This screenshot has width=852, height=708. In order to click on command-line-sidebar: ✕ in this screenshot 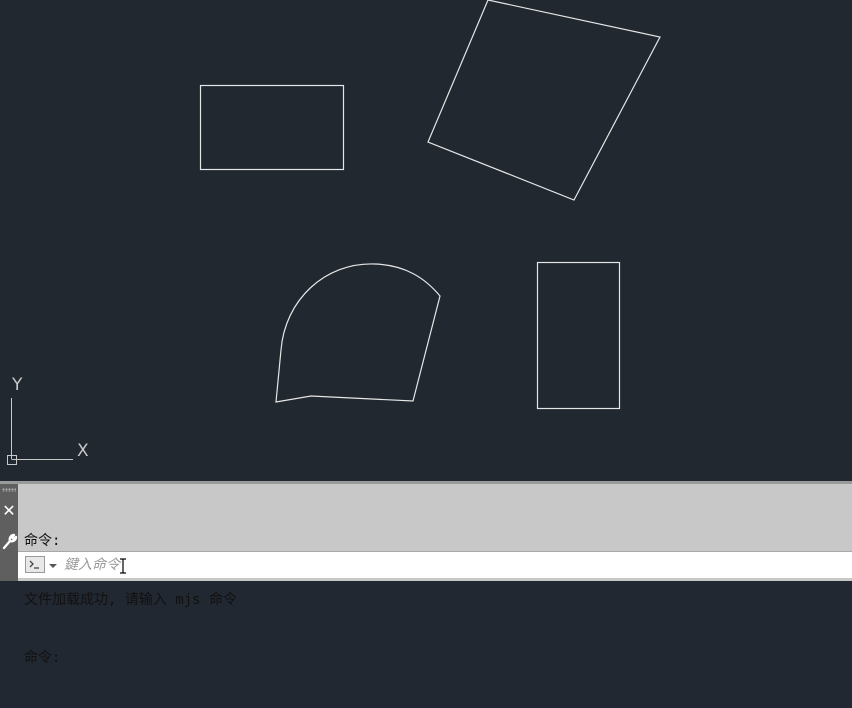, I will do `click(9, 532)`.